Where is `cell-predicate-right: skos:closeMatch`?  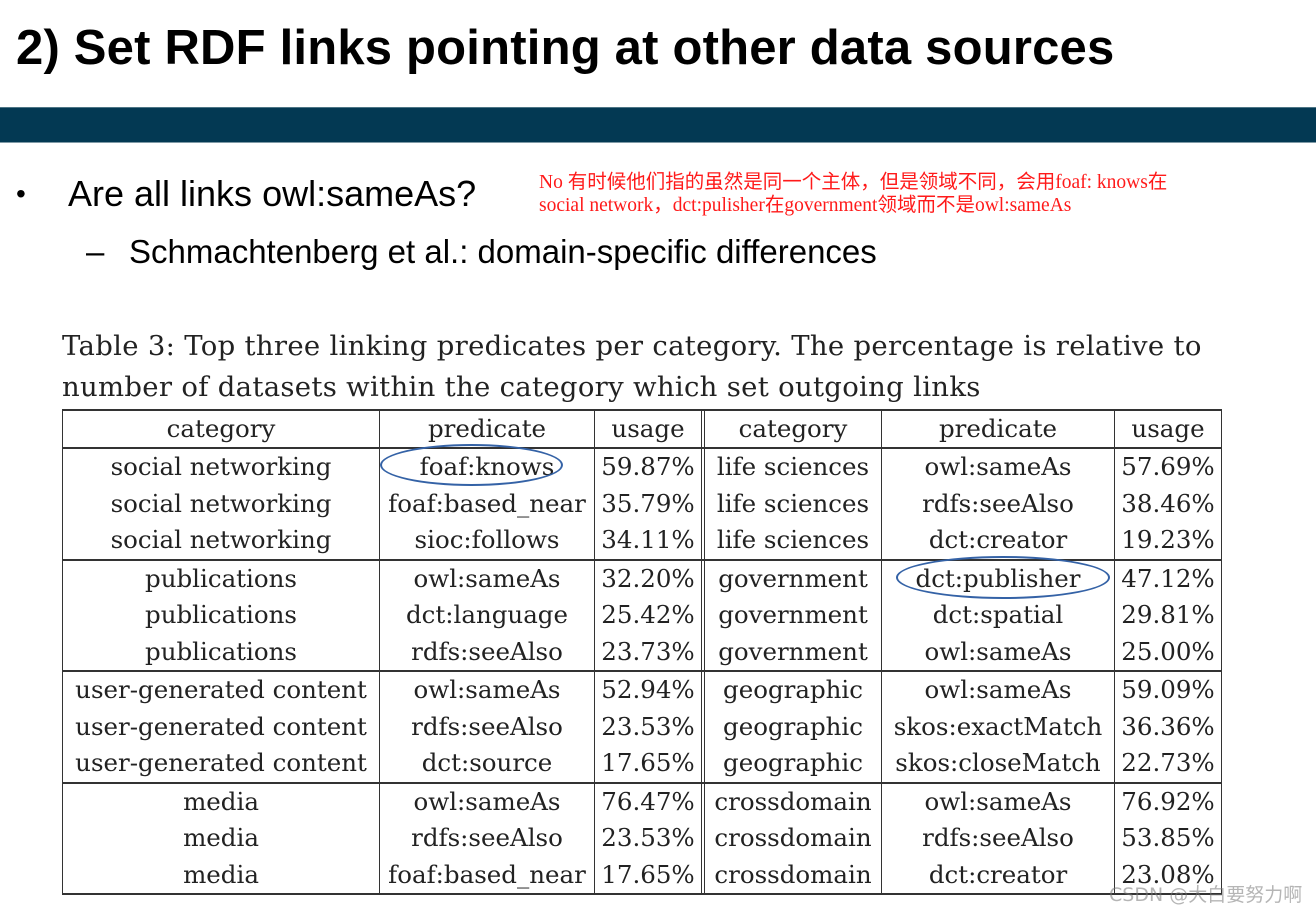 cell-predicate-right: skos:closeMatch is located at coordinates (998, 764).